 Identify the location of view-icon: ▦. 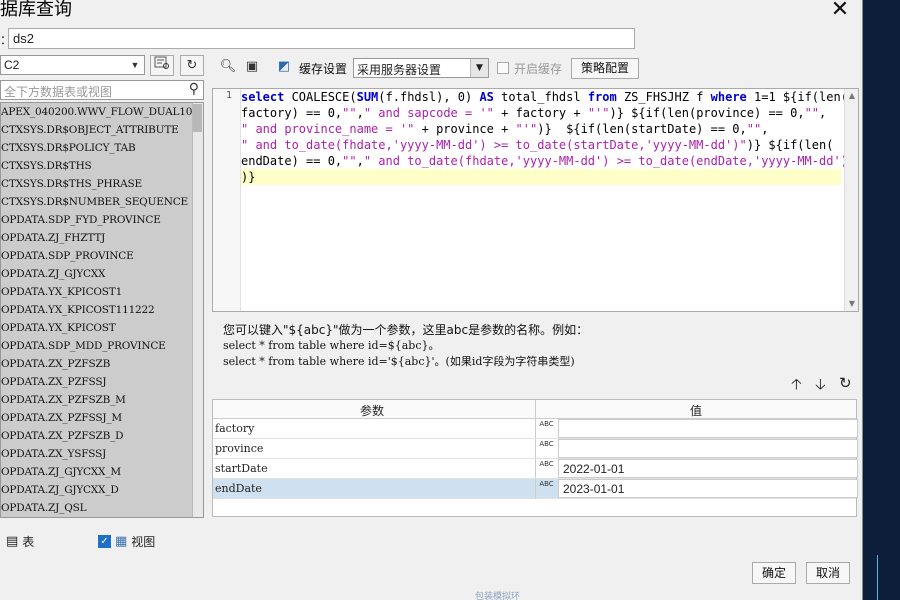
(121, 541).